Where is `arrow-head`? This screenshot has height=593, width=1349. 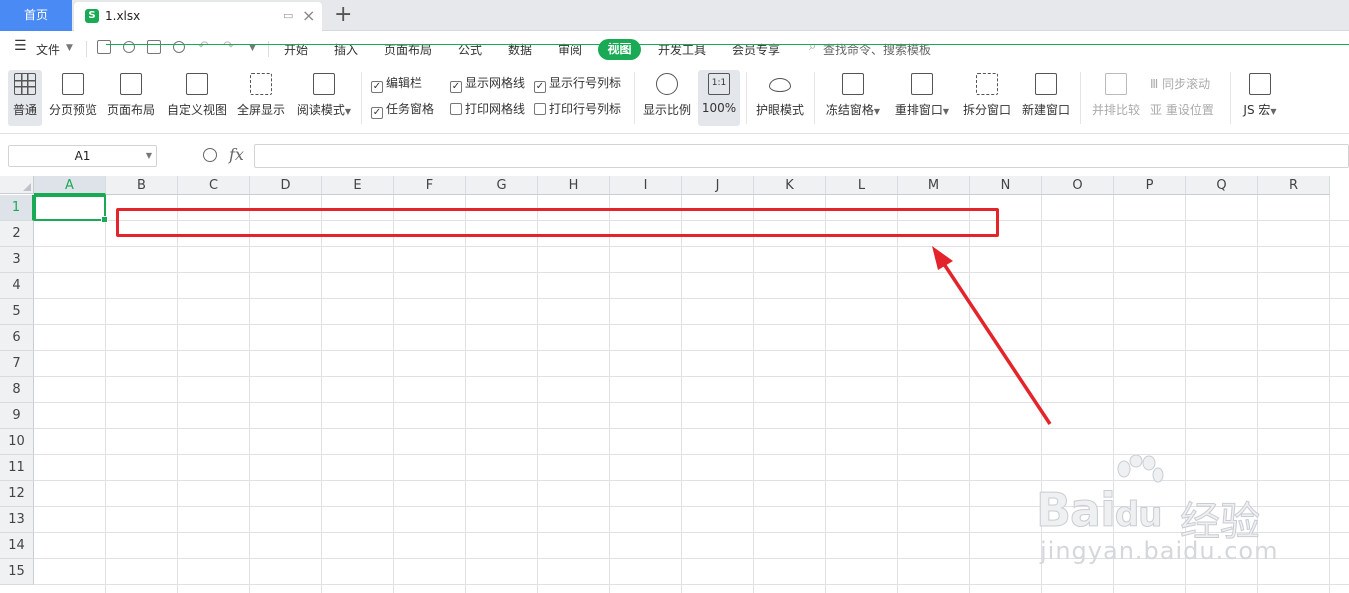
arrow-head is located at coordinates (942, 258).